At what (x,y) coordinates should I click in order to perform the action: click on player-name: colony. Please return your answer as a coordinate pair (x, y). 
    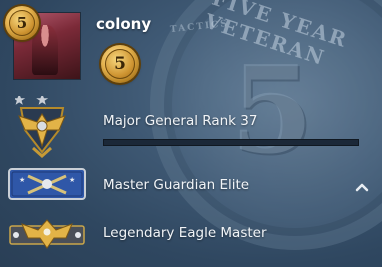
    Looking at the image, I should click on (124, 24).